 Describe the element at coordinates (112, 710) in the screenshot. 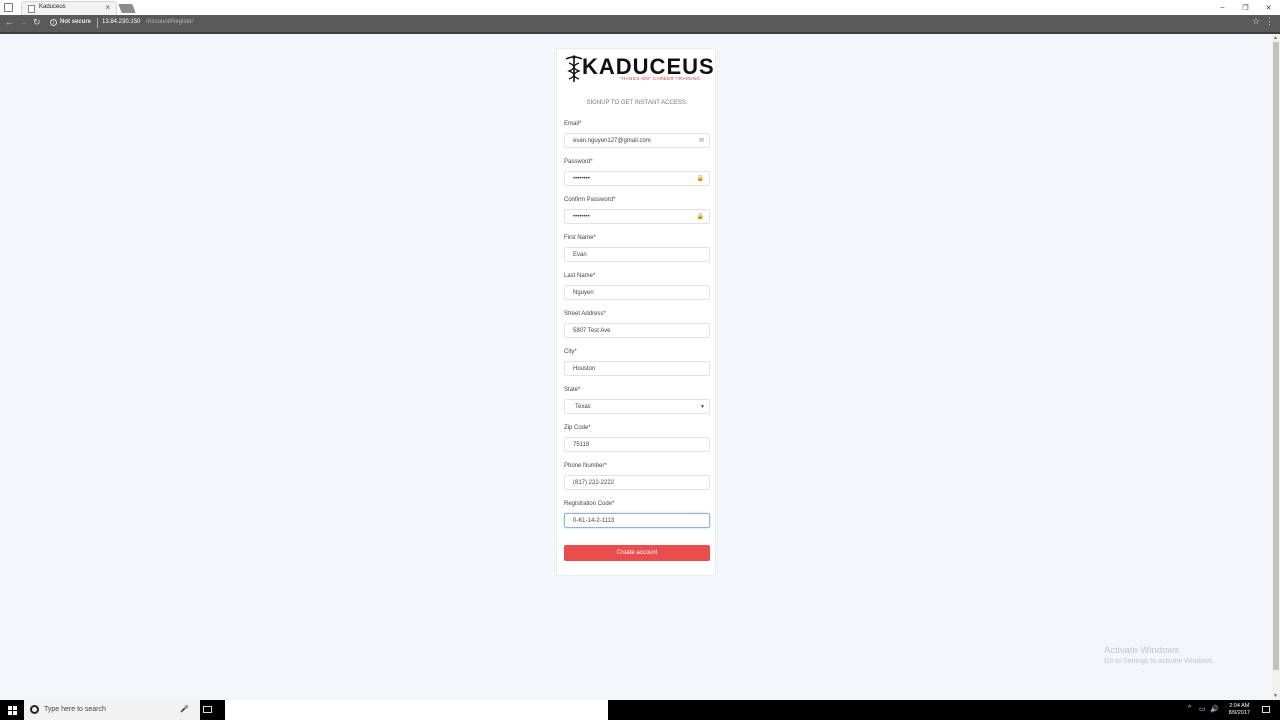

I see `taskbar-search-box: Type here to search 🎤` at that location.